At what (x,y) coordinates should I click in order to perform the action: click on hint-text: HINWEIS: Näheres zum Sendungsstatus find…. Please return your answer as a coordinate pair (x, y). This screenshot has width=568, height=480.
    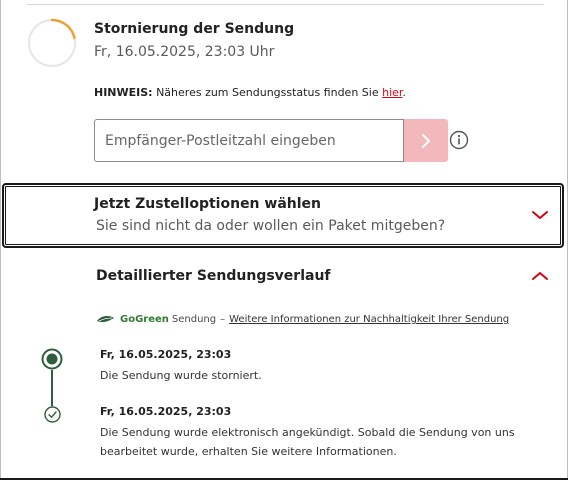
    Looking at the image, I should click on (250, 92).